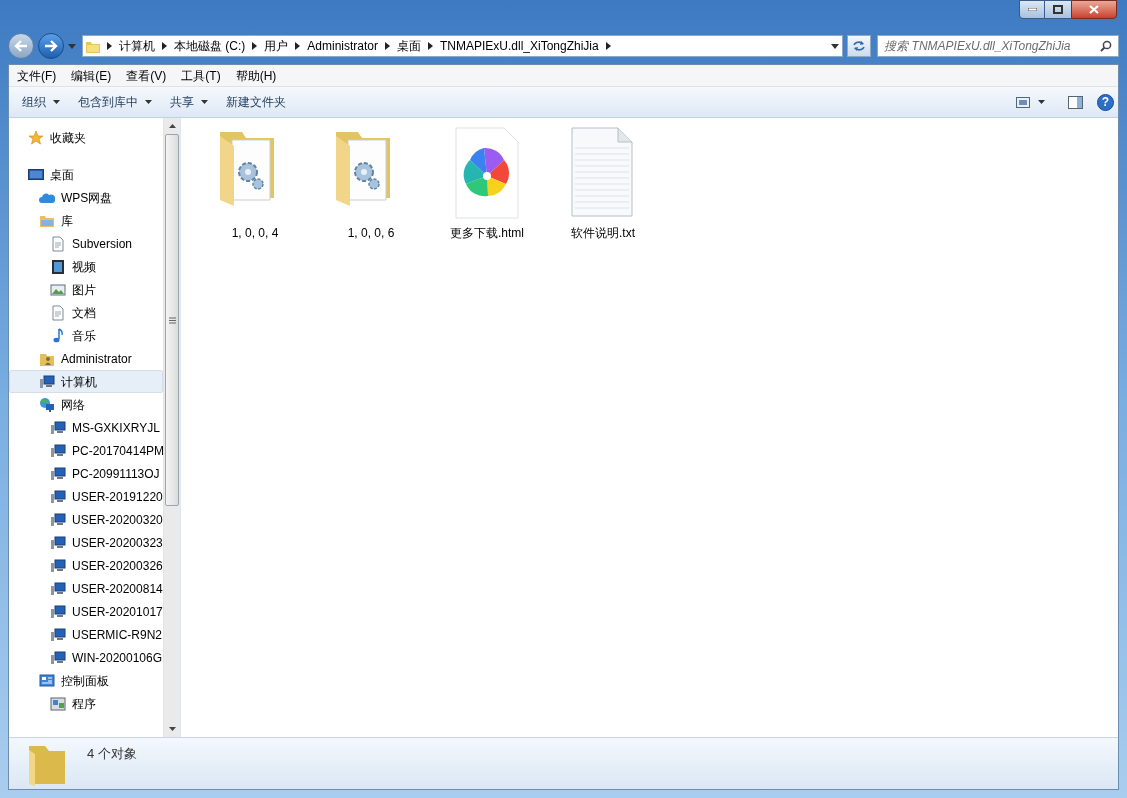 This screenshot has height=798, width=1127. I want to click on control-panel-icon, so click(47, 680).